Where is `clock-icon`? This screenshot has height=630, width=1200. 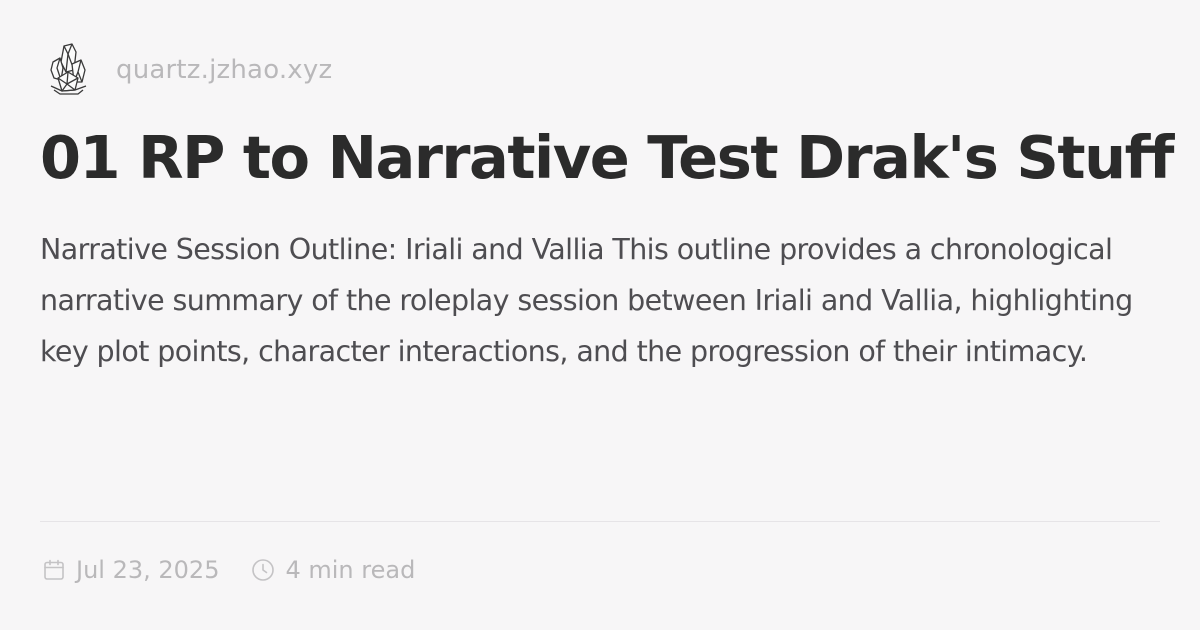
clock-icon is located at coordinates (263, 570).